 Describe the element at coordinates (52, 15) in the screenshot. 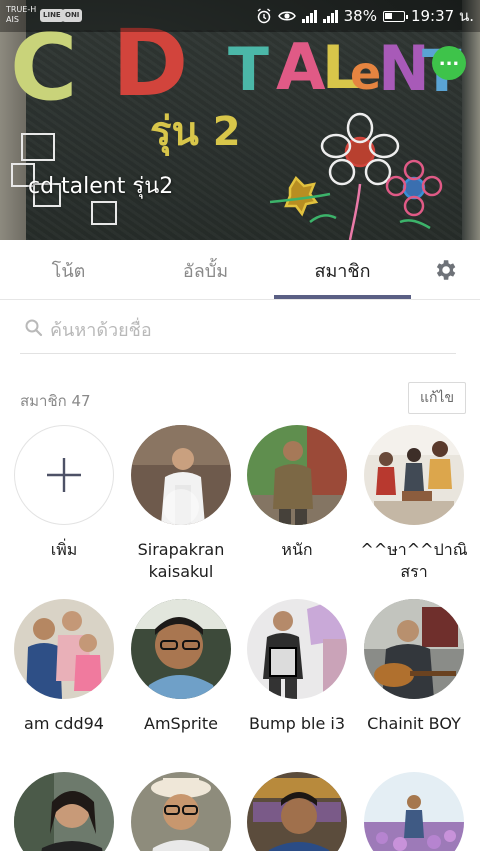

I see `line-notification-icon: LINE` at that location.